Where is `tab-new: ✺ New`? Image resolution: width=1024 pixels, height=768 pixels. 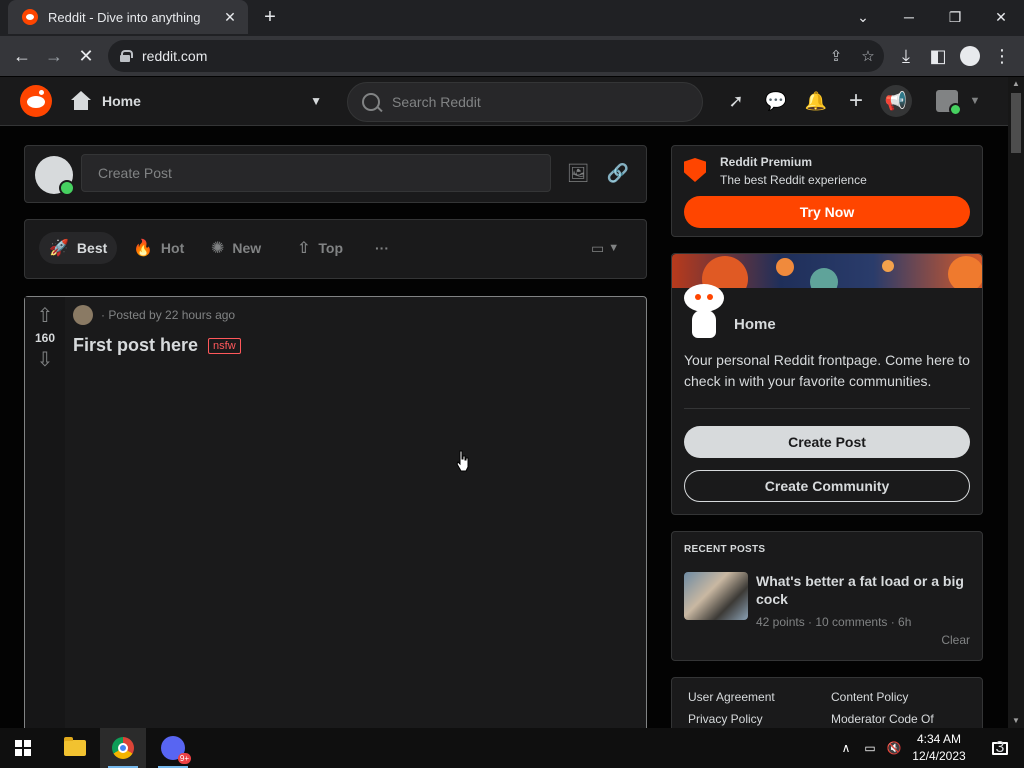 tab-new: ✺ New is located at coordinates (236, 248).